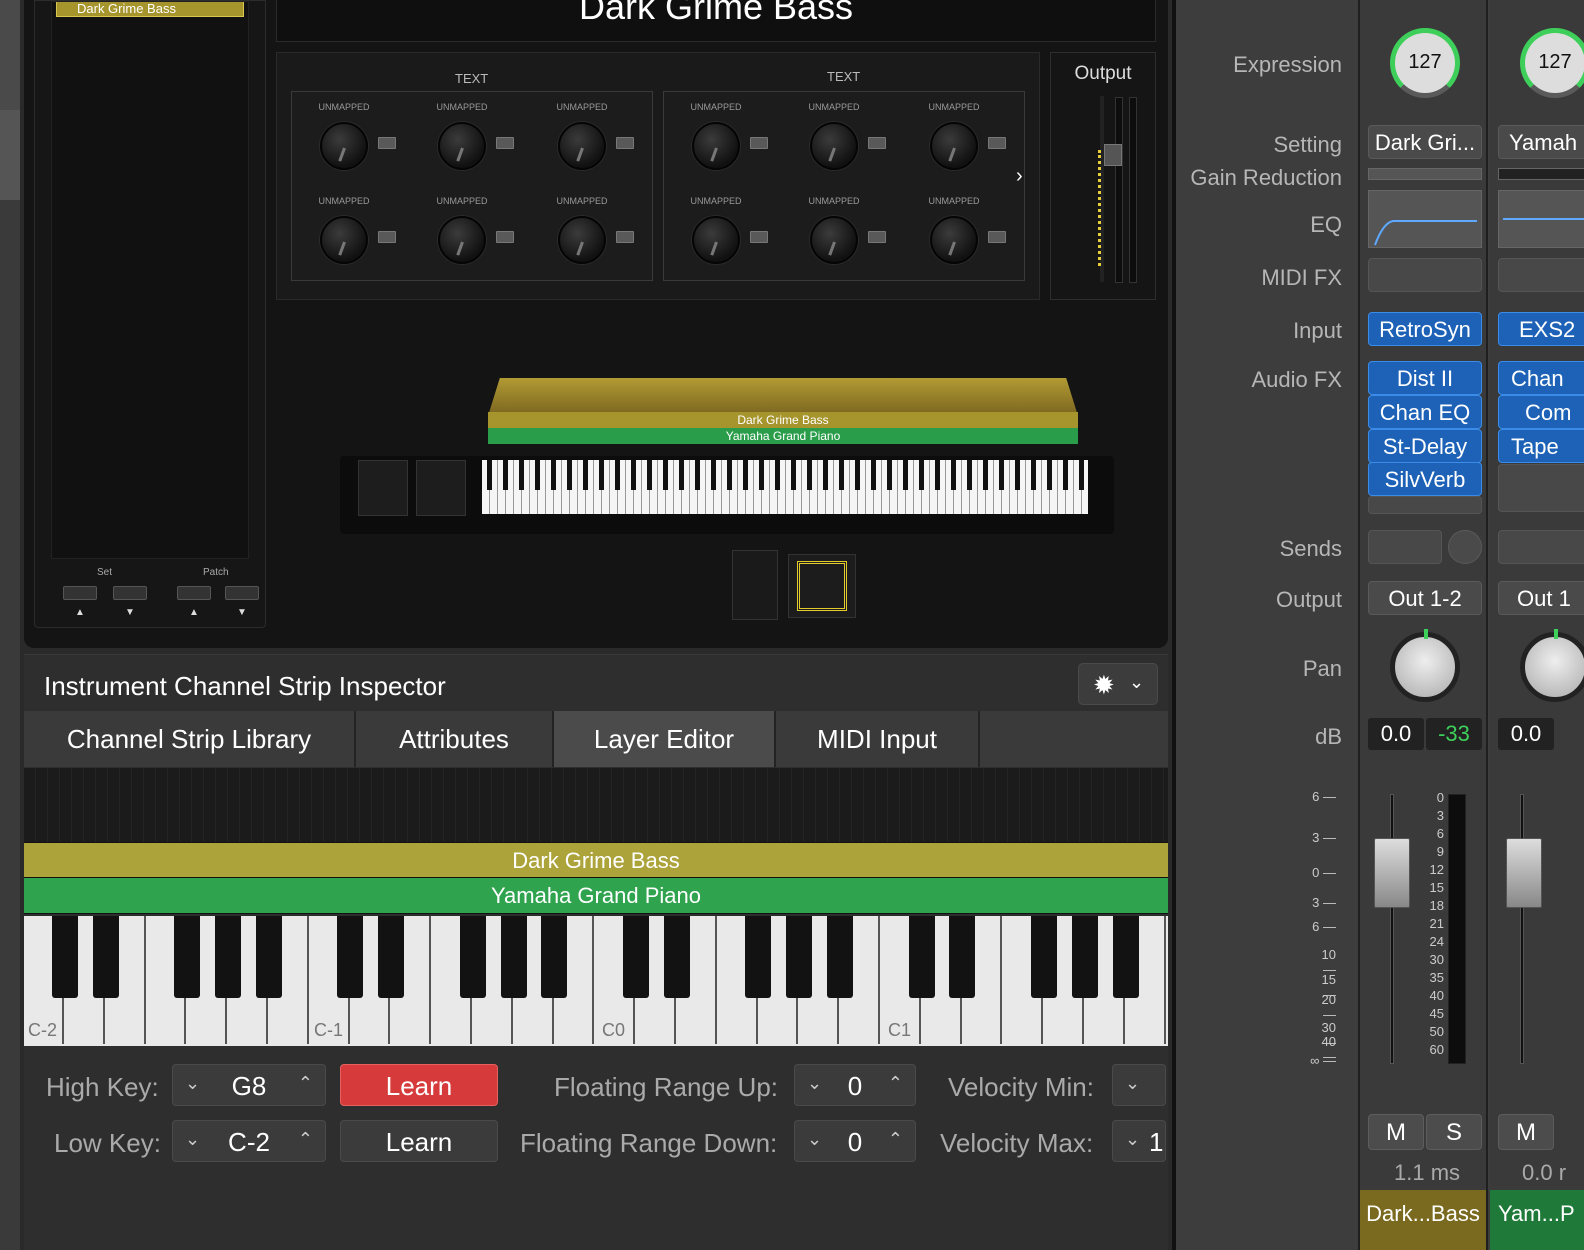 The width and height of the screenshot is (1584, 1250). What do you see at coordinates (596, 860) in the screenshot?
I see `layer-bar-dark-grime-bass: Dark Grime Bass` at bounding box center [596, 860].